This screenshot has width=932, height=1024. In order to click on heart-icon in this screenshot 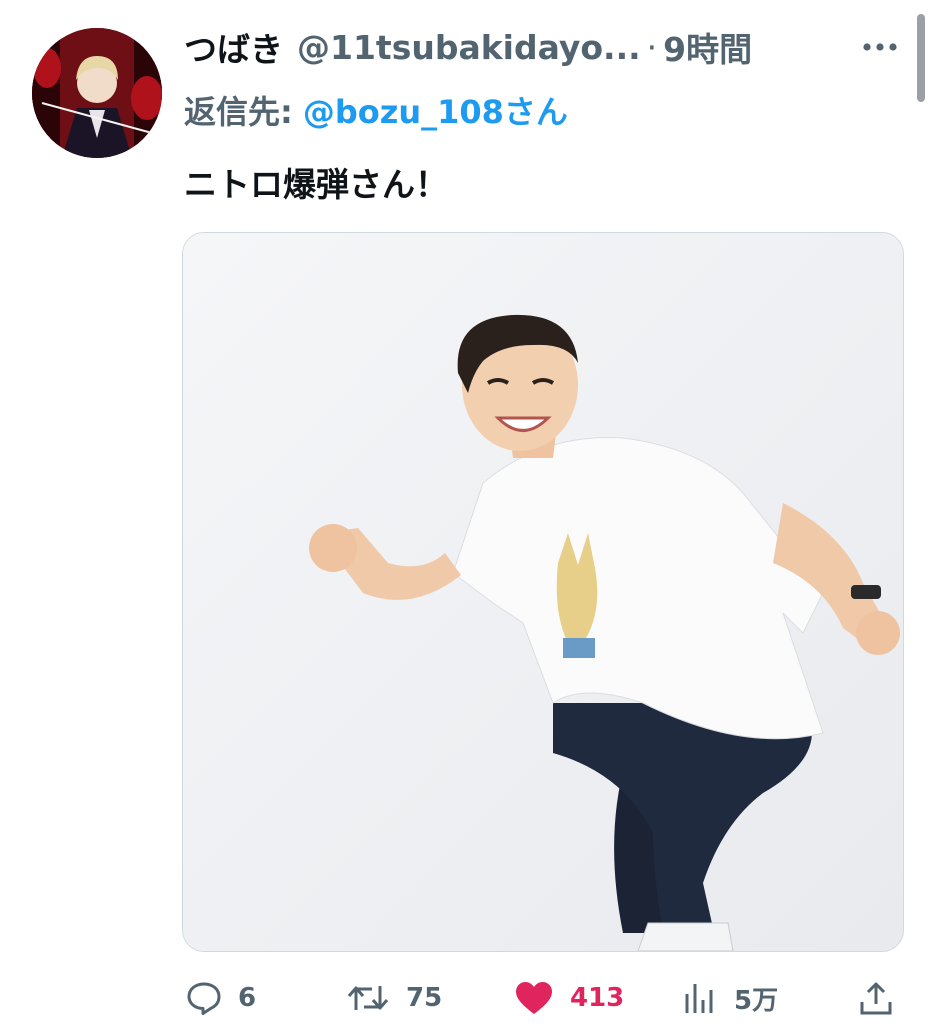, I will do `click(534, 998)`.